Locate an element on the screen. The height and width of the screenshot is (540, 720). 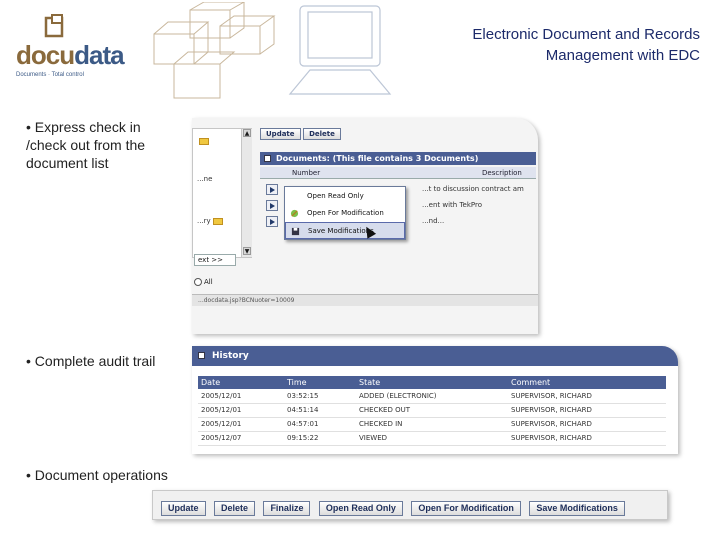
cell-state: CHECKED OUT is located at coordinates (432, 410).